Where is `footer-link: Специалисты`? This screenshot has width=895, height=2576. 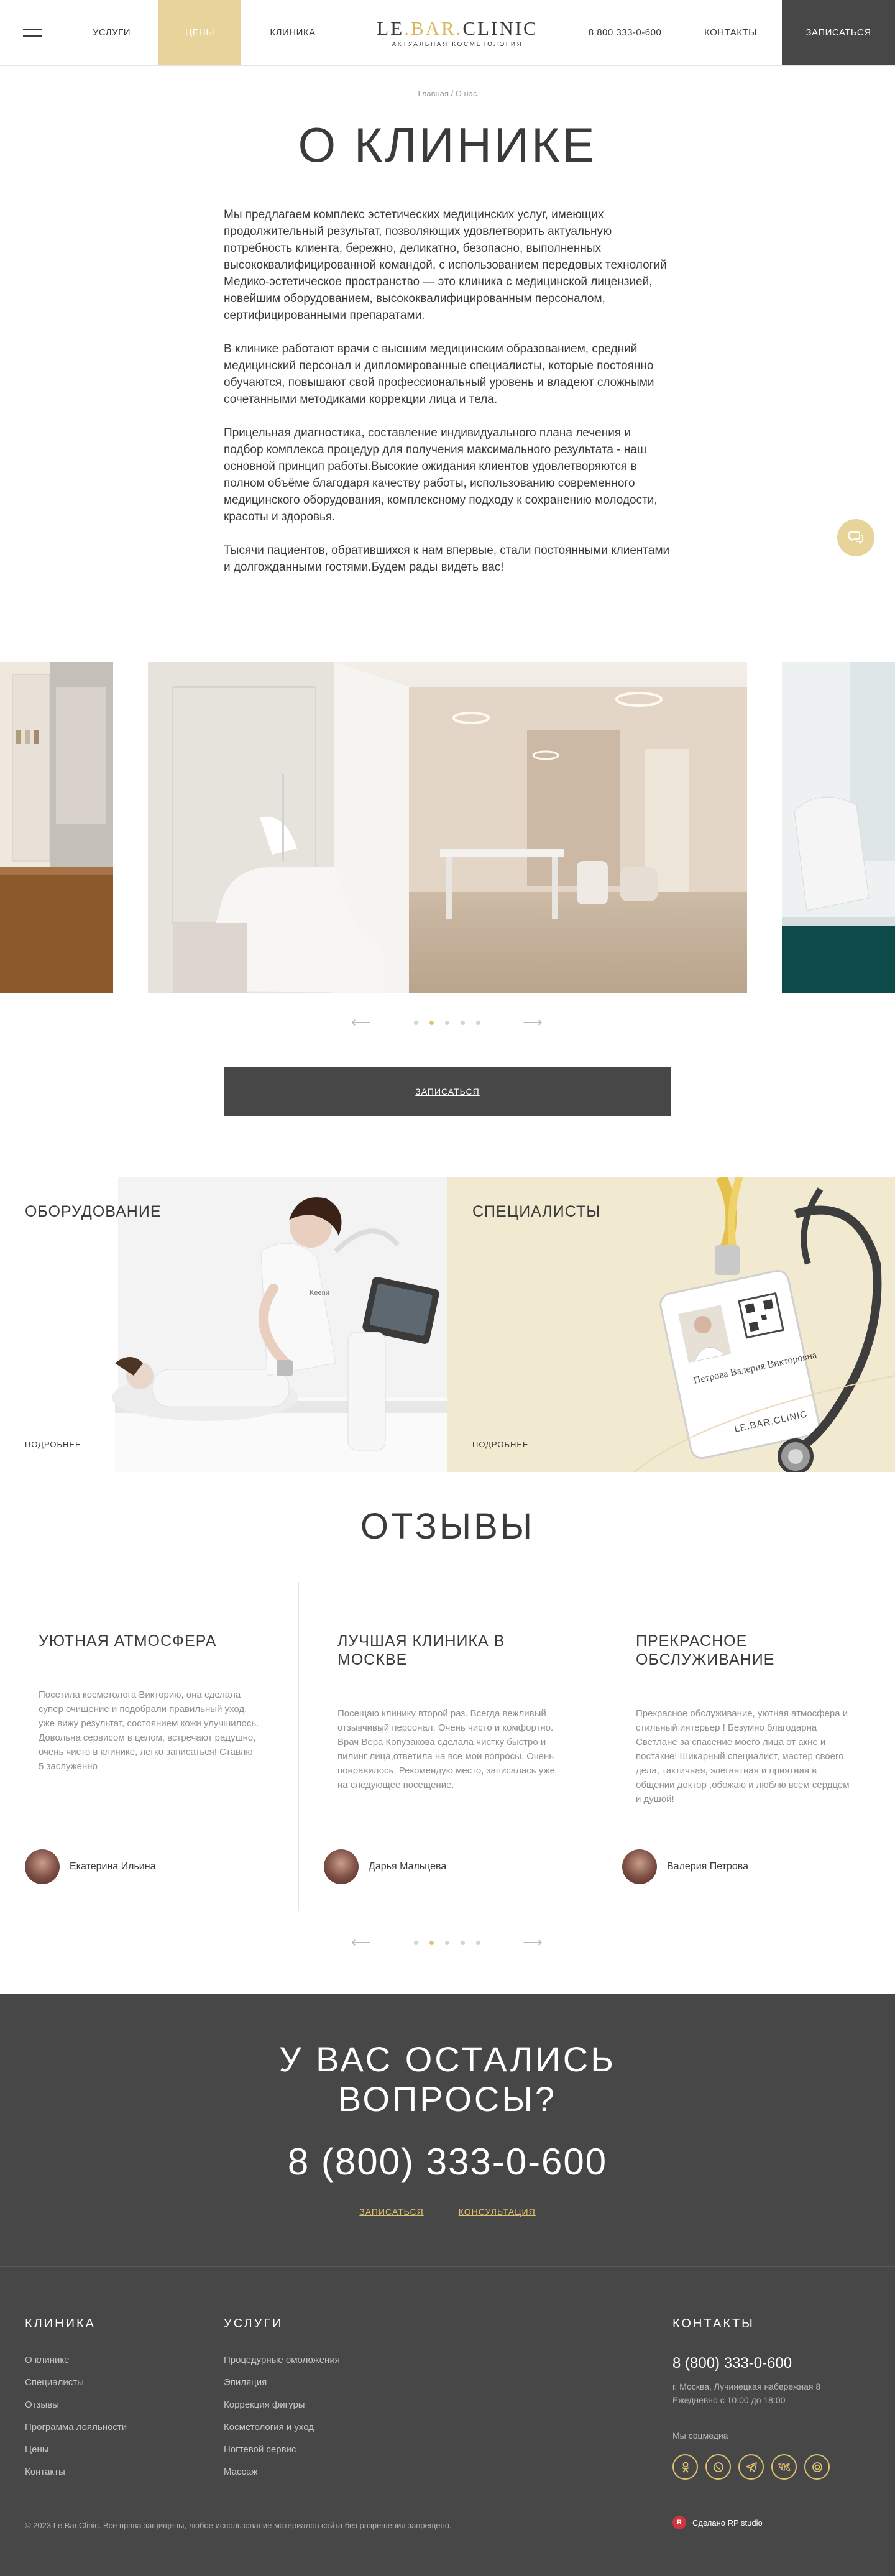 footer-link: Специалисты is located at coordinates (76, 2382).